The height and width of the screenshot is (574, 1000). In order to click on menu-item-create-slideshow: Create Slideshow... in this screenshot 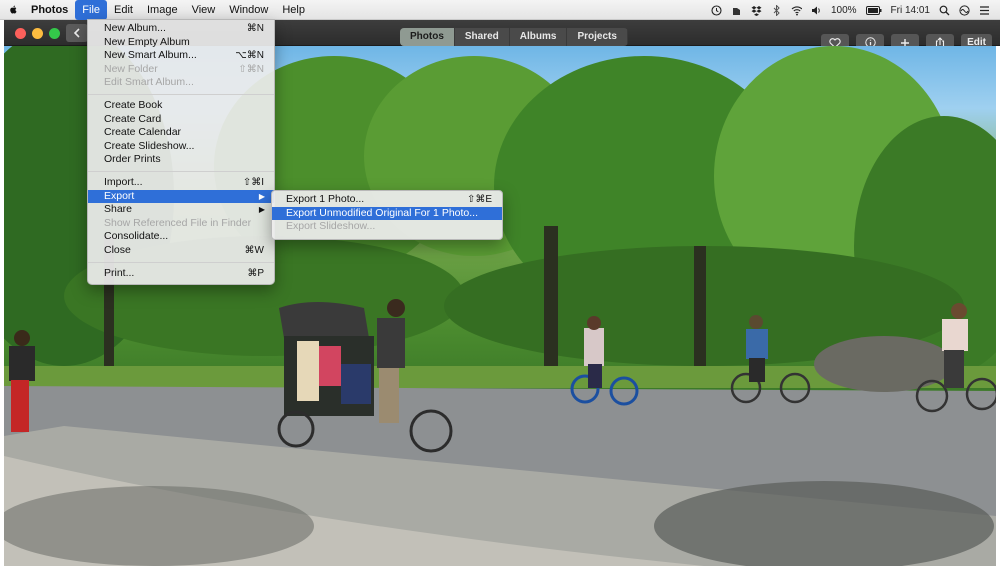, I will do `click(181, 147)`.